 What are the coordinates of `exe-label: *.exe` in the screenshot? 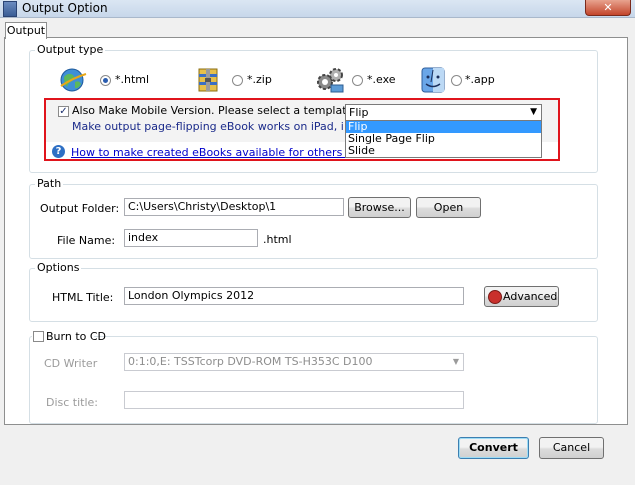 It's located at (381, 79).